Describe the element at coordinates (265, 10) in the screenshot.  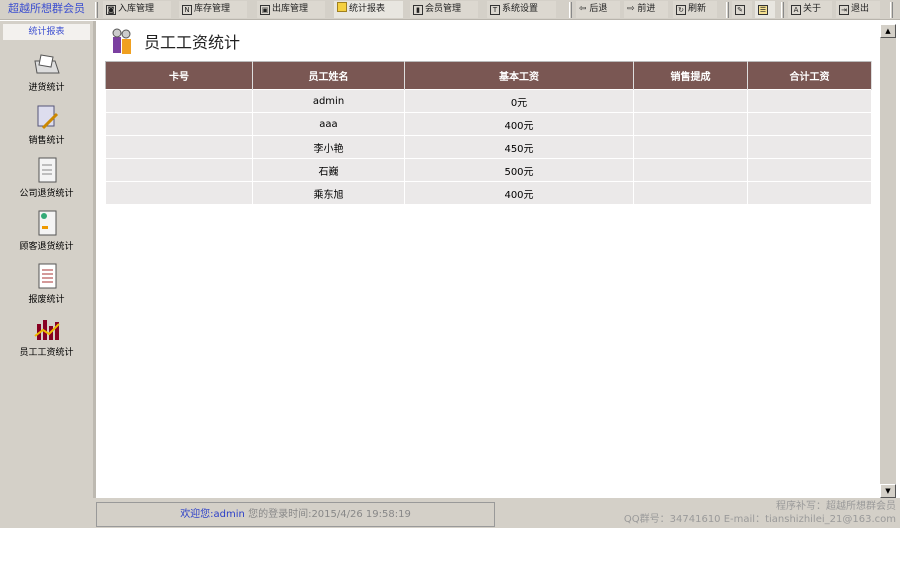
I see `stock-out-icon: ▣` at that location.